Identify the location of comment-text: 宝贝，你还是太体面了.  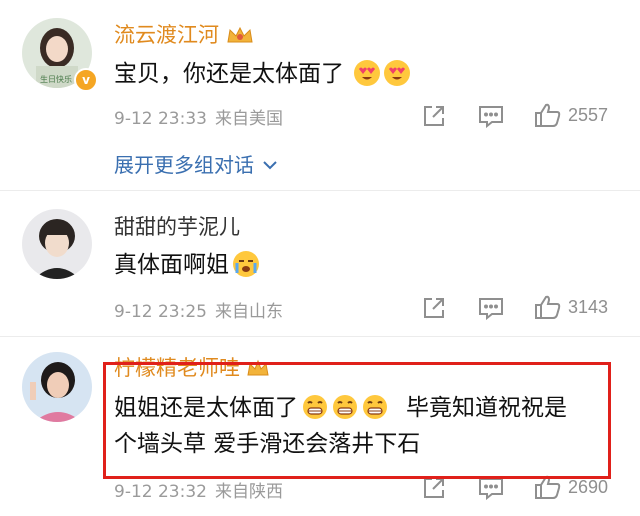
(262, 74).